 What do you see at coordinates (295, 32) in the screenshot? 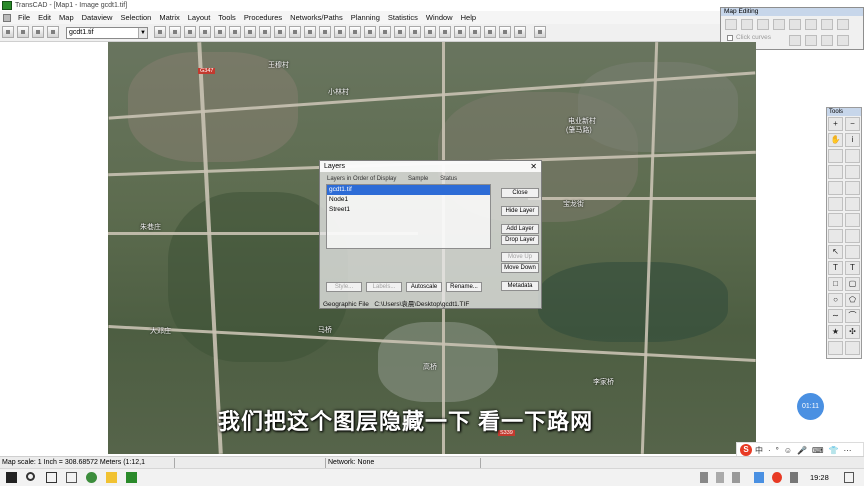
I see `legend-icon` at bounding box center [295, 32].